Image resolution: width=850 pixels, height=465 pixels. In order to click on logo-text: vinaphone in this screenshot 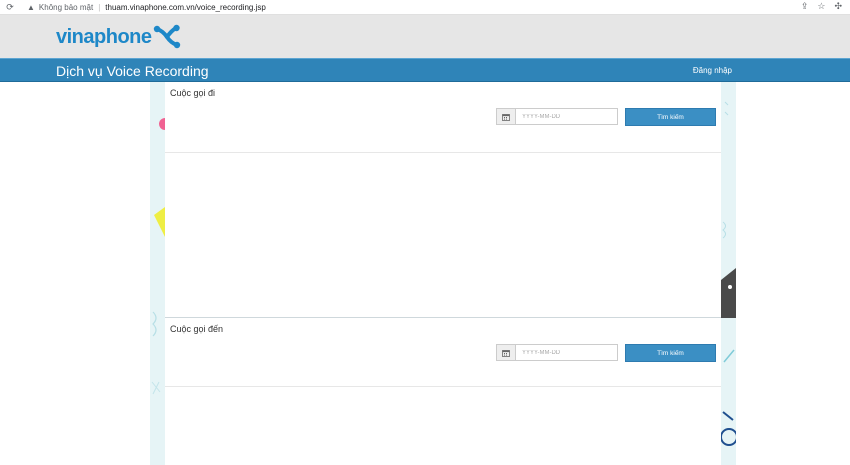, I will do `click(104, 37)`.